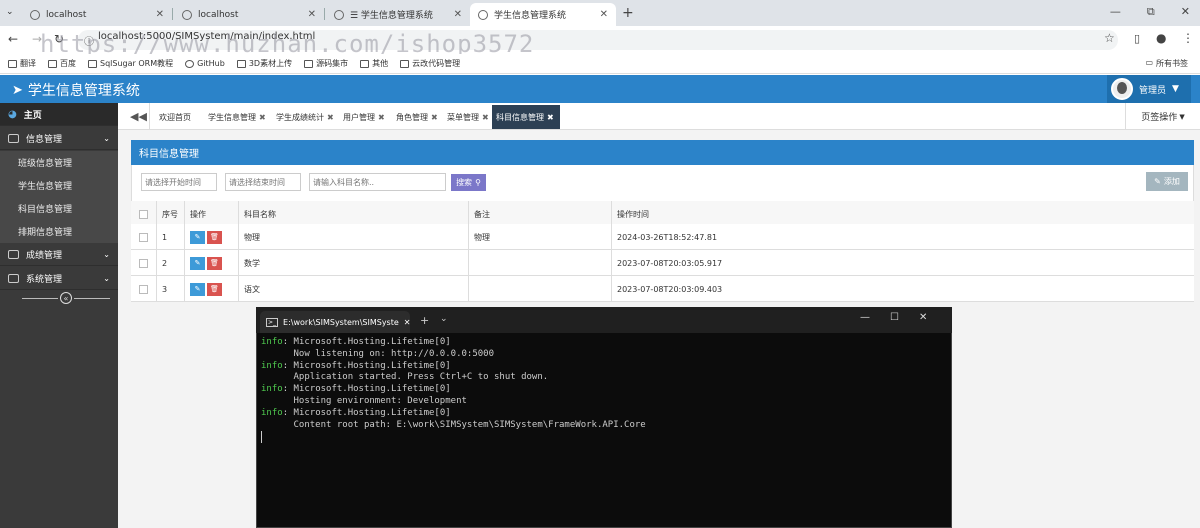 The height and width of the screenshot is (528, 1200). I want to click on browser-tab-4: 学生信息管理系统 ✕, so click(543, 14).